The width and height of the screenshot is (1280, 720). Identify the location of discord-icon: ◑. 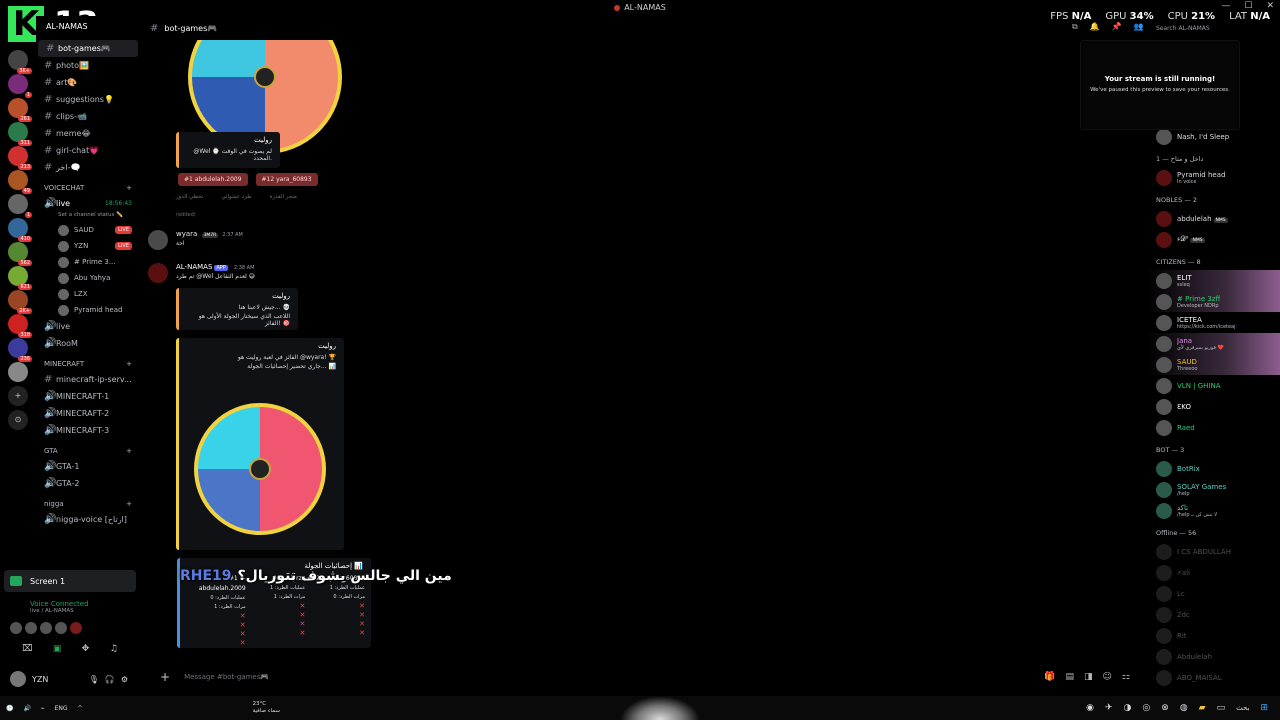
(1128, 708).